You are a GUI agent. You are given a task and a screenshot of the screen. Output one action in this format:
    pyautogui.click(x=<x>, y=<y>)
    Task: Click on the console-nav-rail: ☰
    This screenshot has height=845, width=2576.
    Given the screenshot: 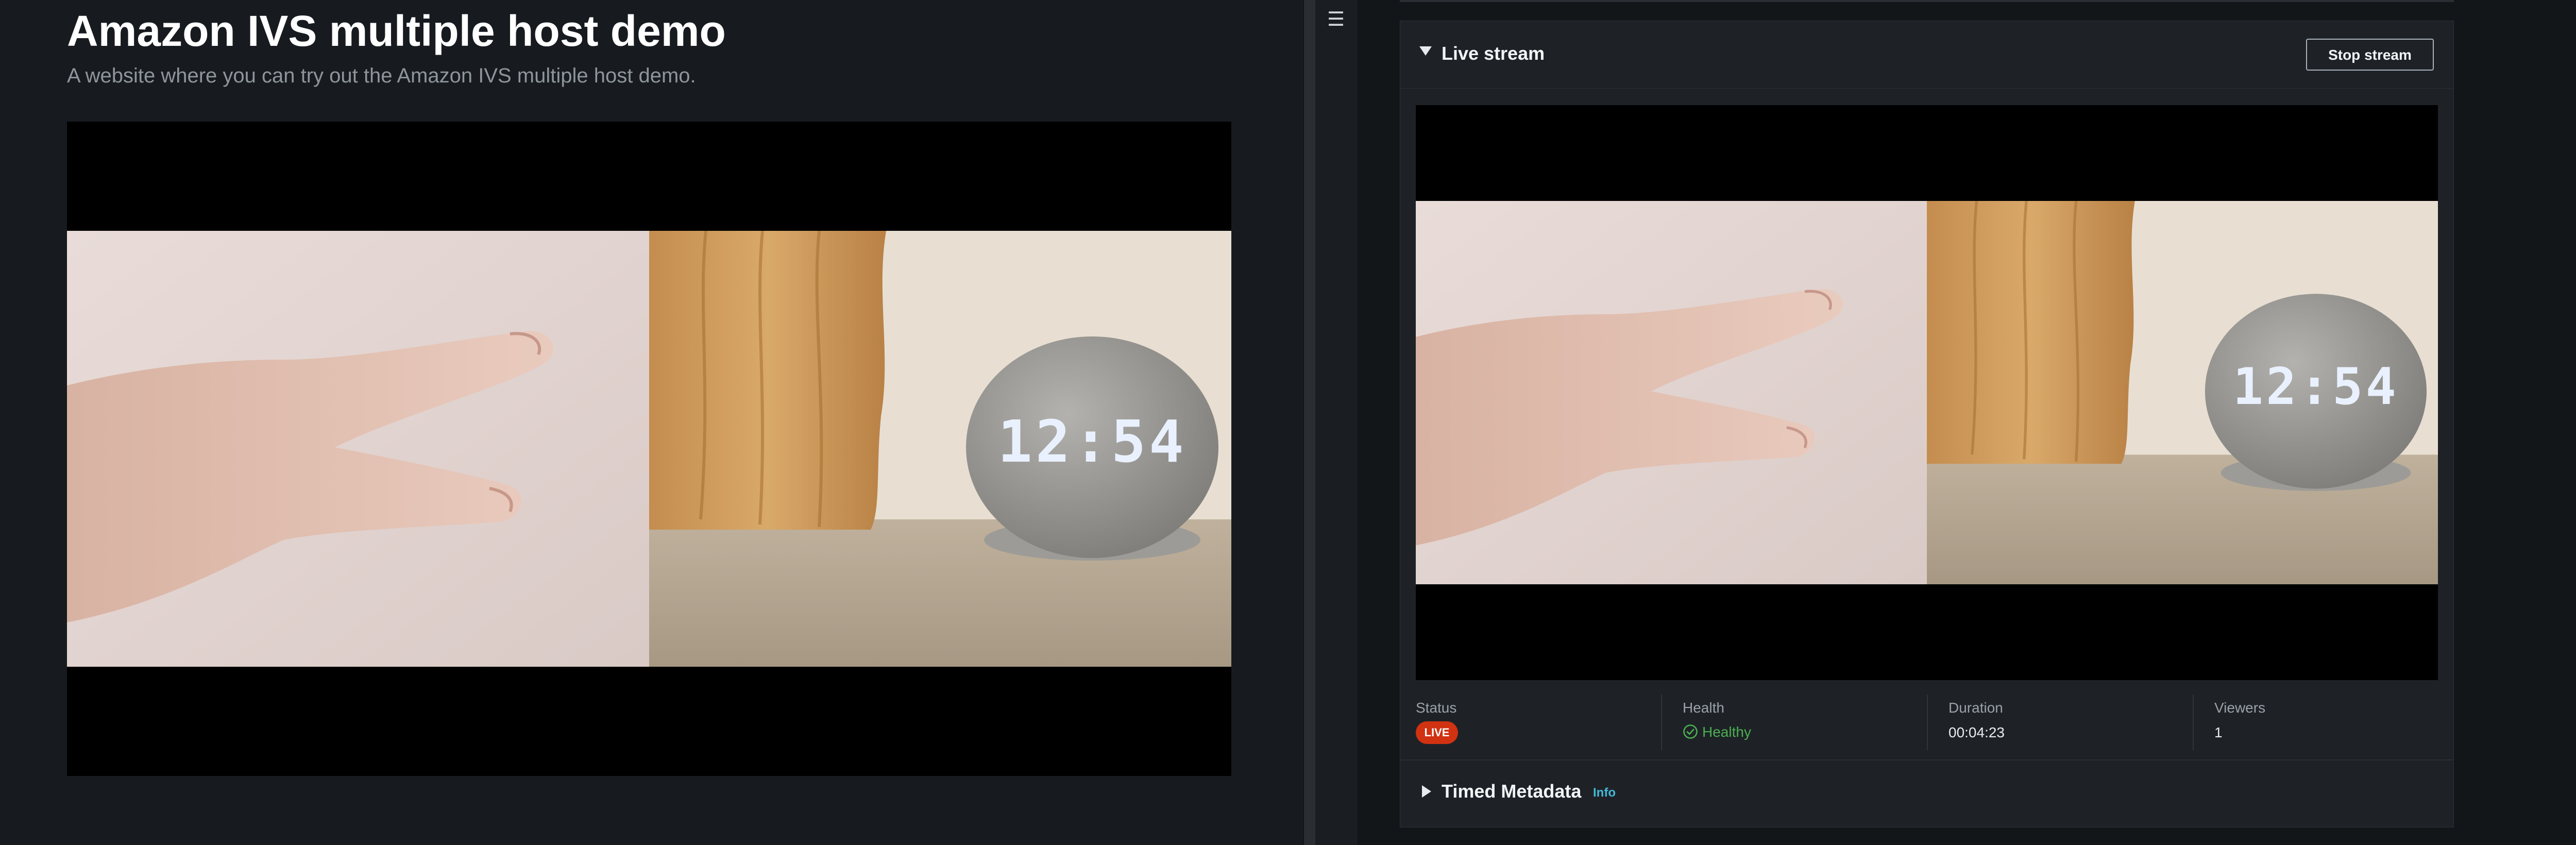 What is the action you would take?
    pyautogui.click(x=1337, y=422)
    